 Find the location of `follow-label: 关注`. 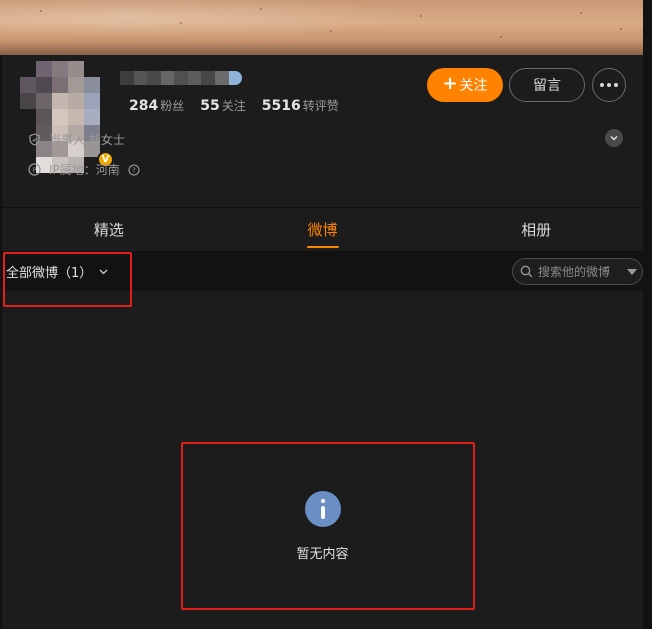

follow-label: 关注 is located at coordinates (473, 86).